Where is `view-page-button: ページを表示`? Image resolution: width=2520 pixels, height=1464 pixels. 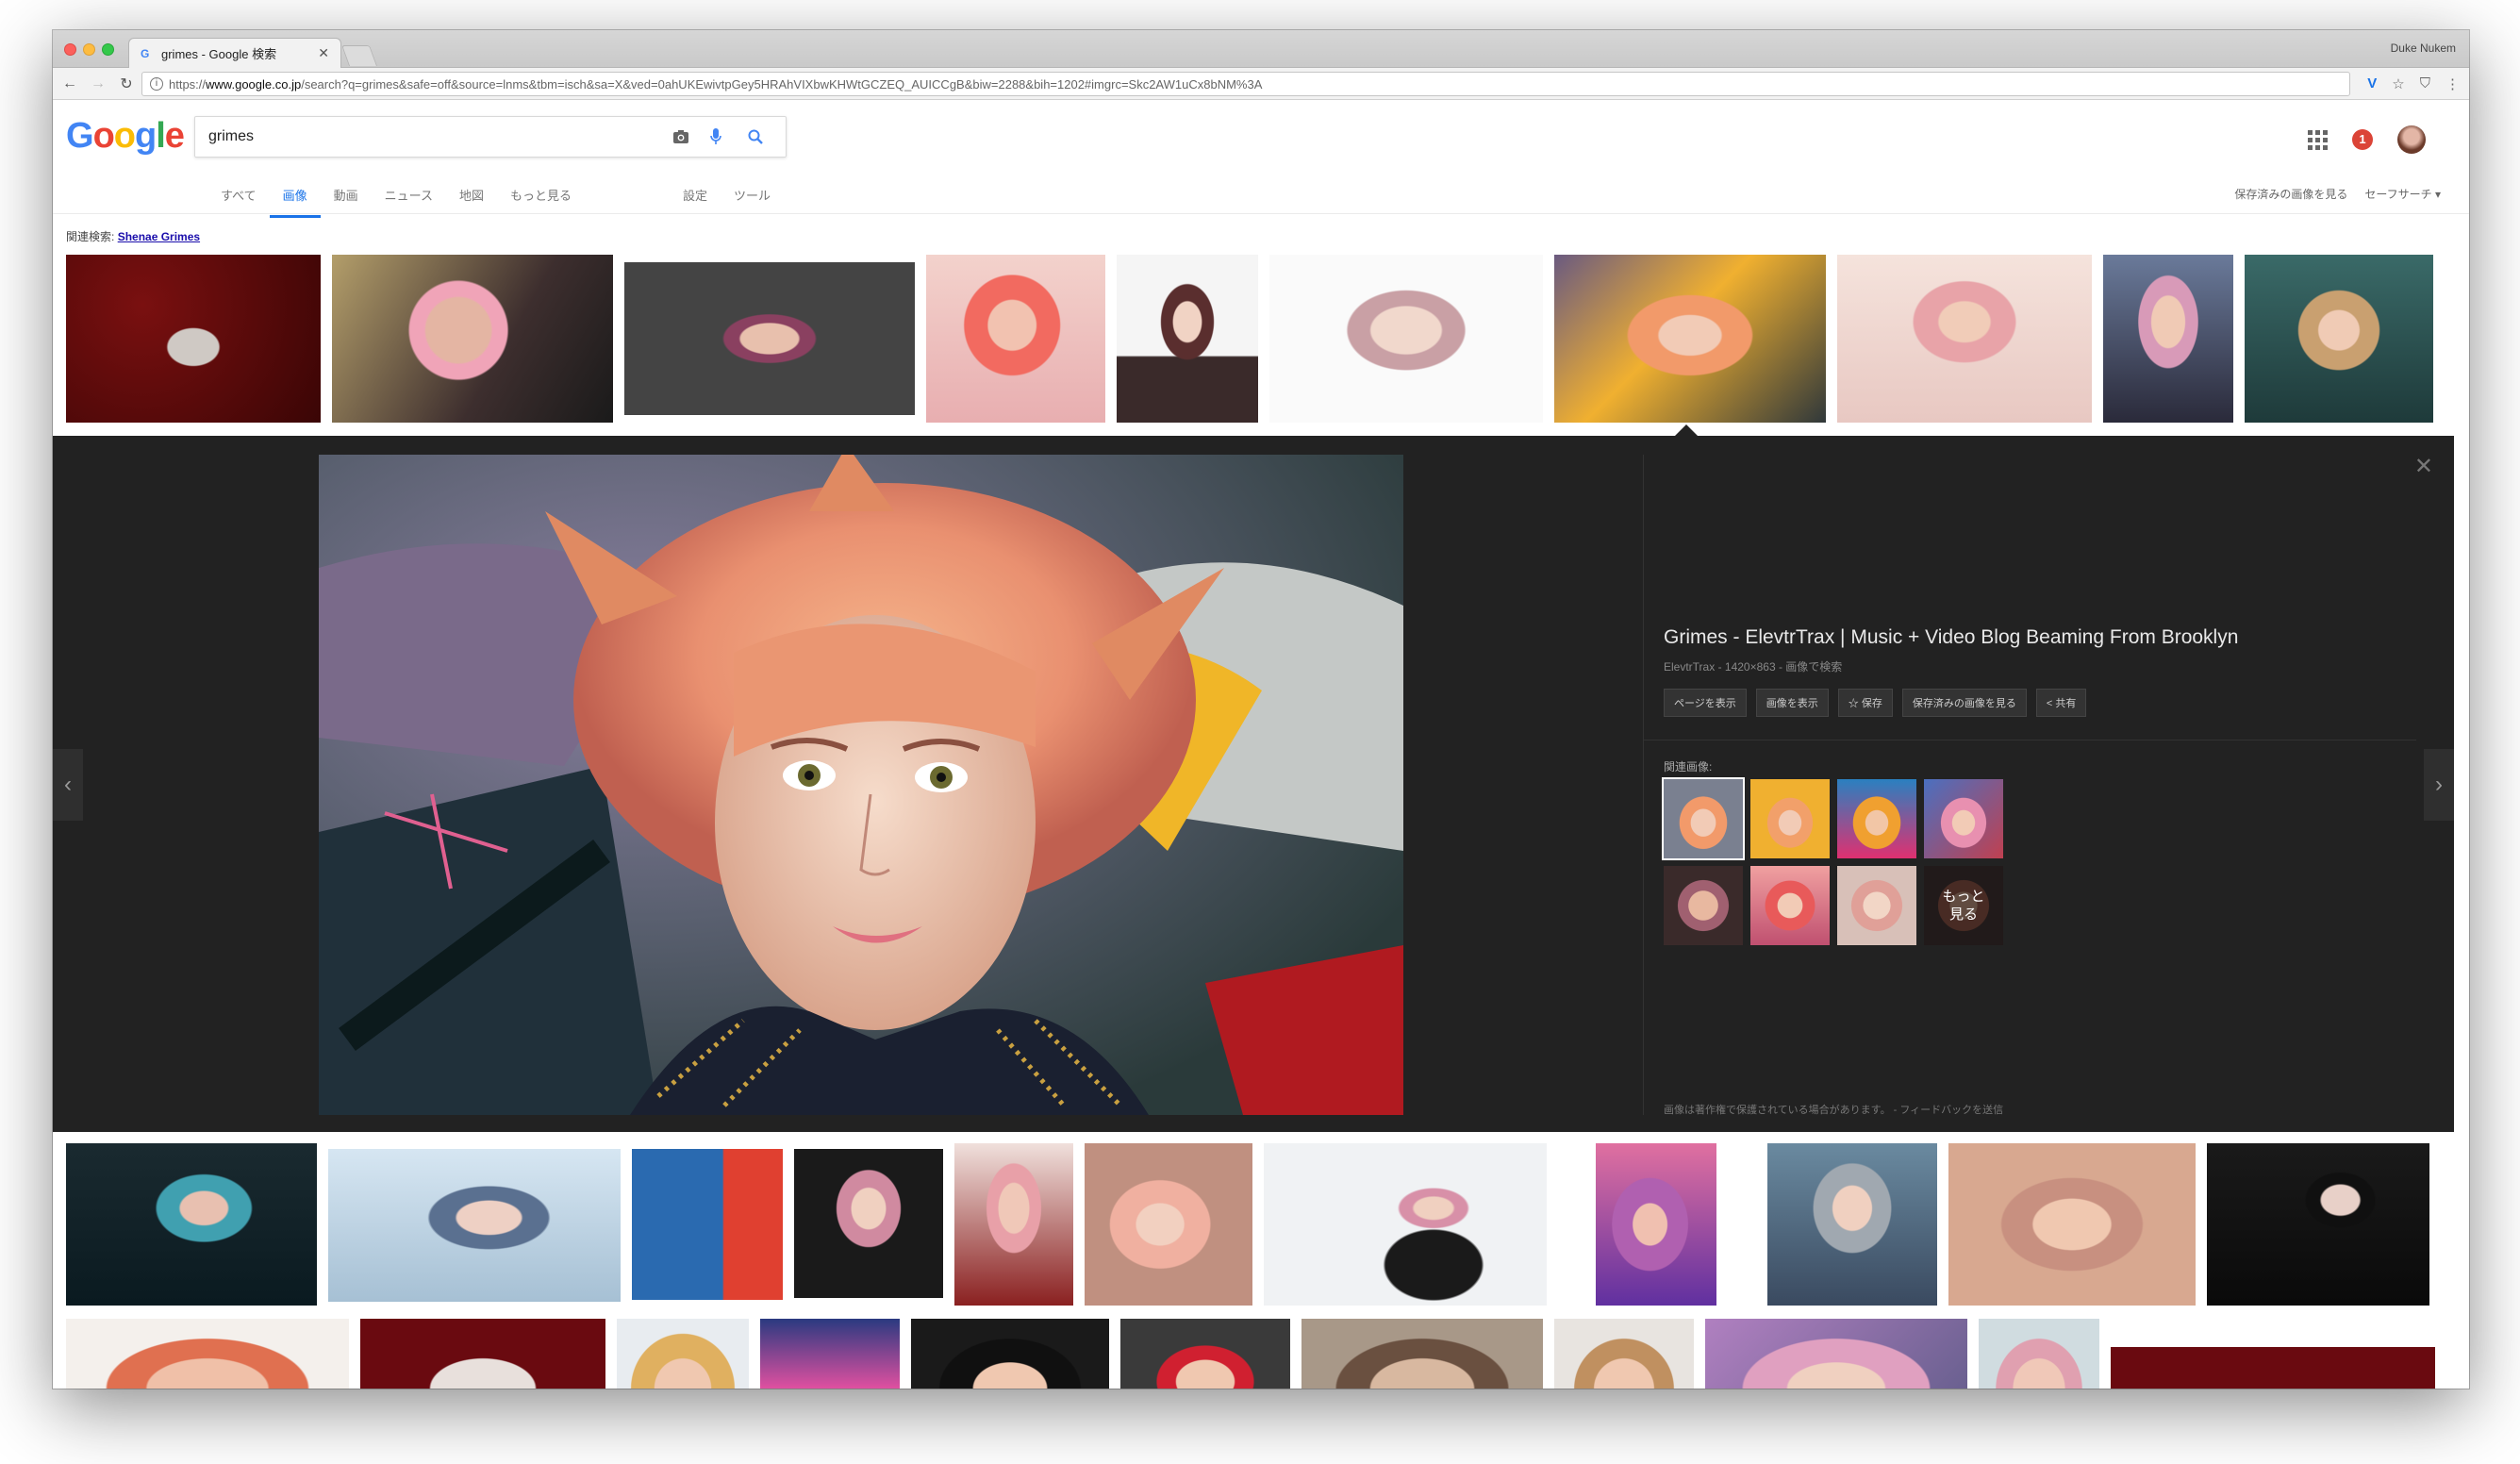 view-page-button: ページを表示 is located at coordinates (1706, 703).